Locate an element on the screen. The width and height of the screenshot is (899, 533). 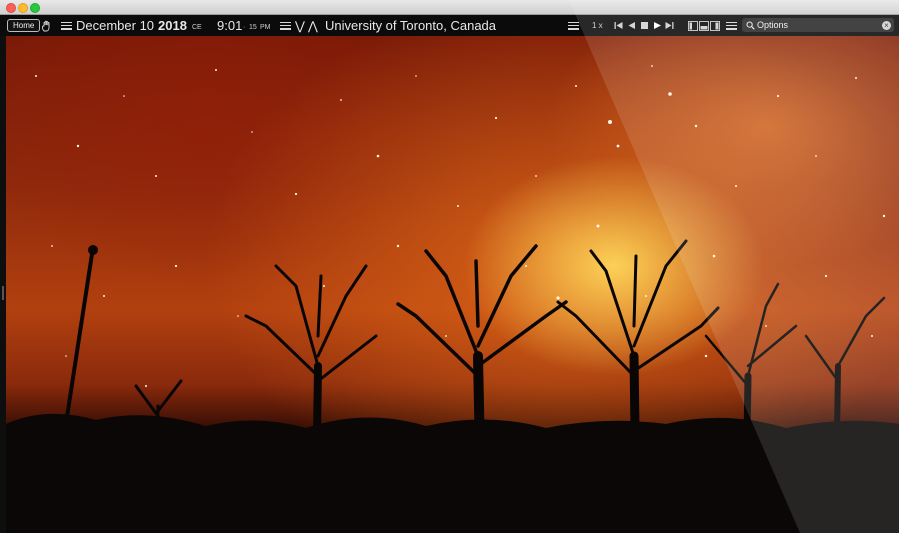
search-input is located at coordinates (816, 25).